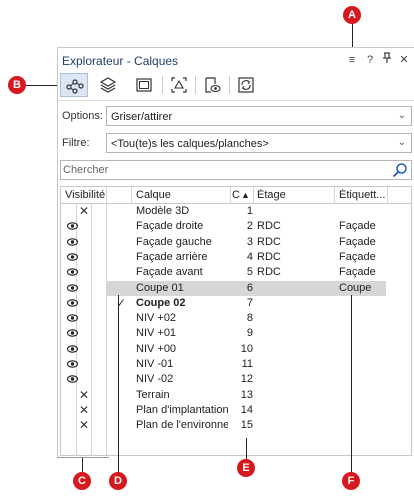 Image resolution: width=414 pixels, height=500 pixels. Describe the element at coordinates (153, 394) in the screenshot. I see `layer-name: Terrain` at that location.